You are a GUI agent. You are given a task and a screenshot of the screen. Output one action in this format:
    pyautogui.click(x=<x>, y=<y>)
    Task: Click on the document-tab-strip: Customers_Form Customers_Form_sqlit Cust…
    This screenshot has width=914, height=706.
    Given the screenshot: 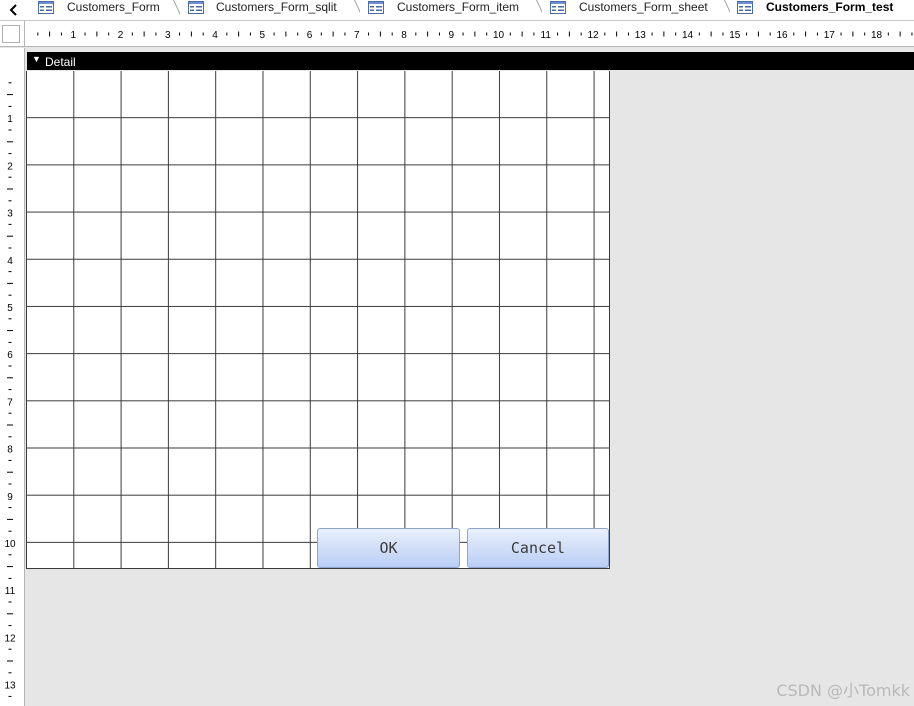 What is the action you would take?
    pyautogui.click(x=457, y=10)
    